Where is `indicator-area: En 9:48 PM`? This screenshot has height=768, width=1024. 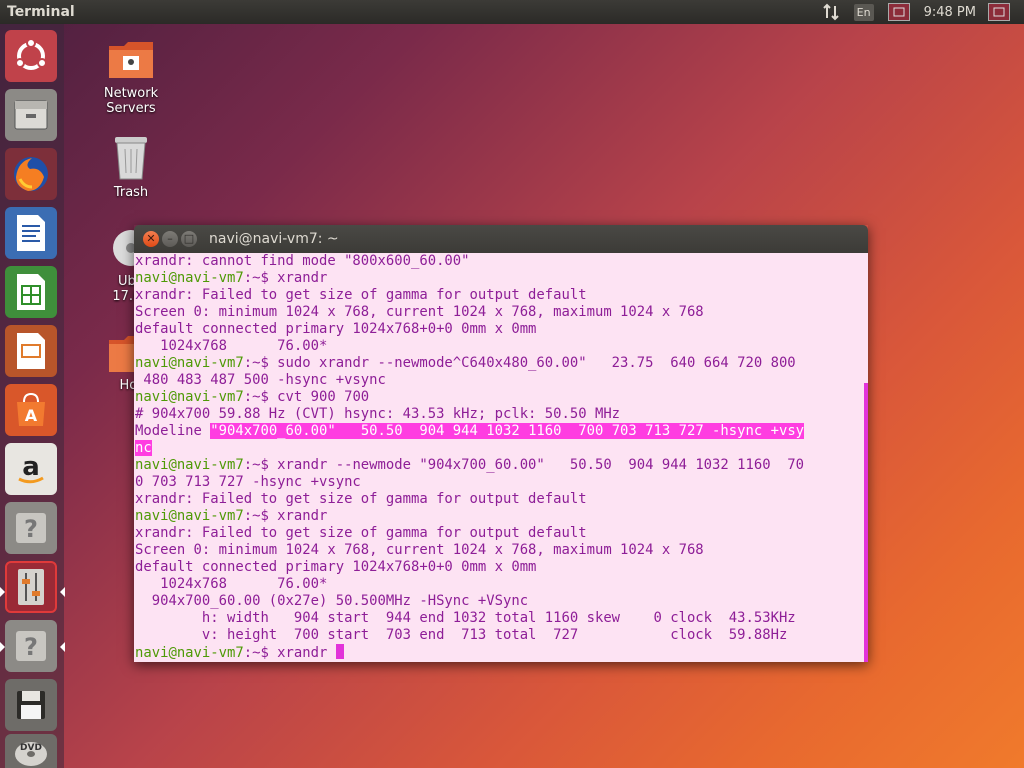 indicator-area: En 9:48 PM is located at coordinates (923, 12).